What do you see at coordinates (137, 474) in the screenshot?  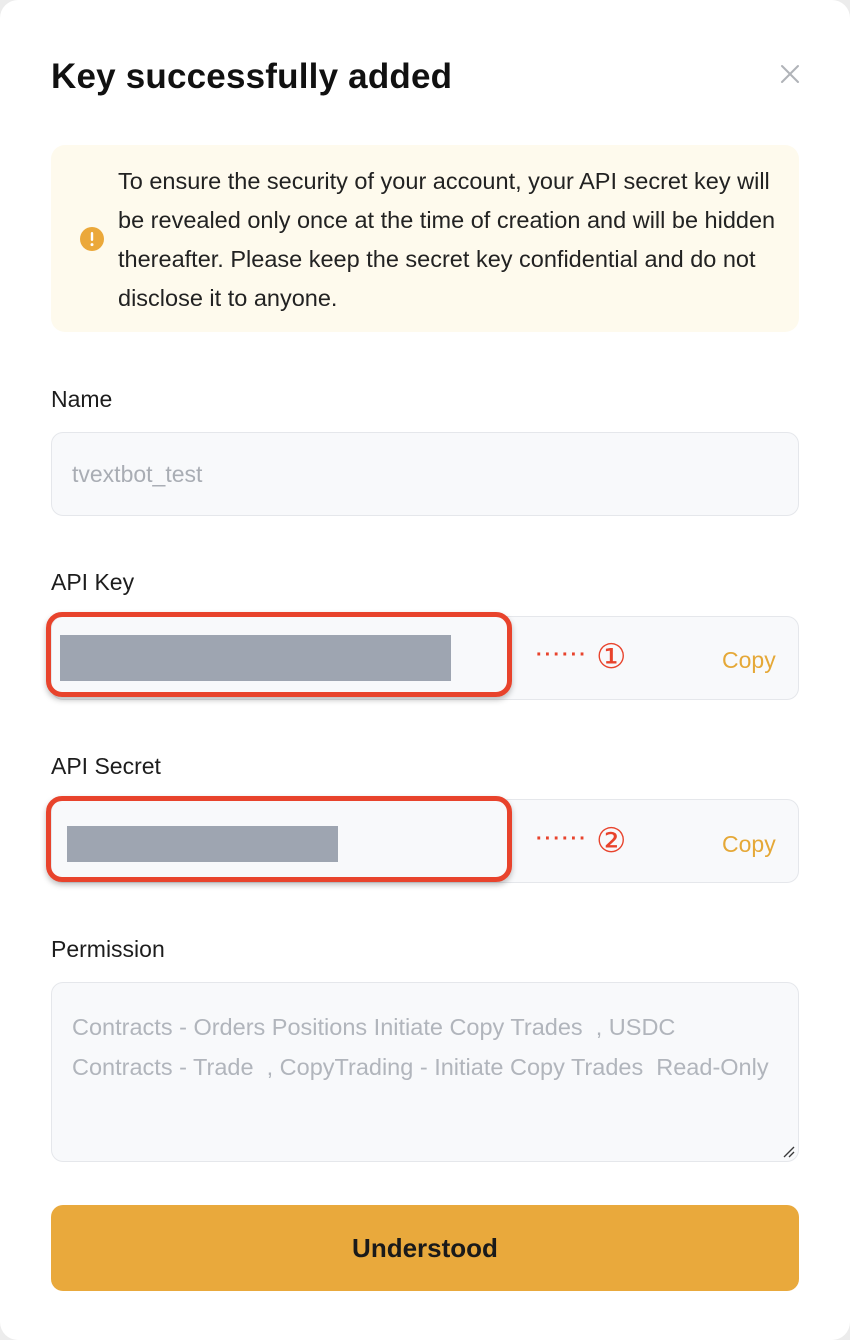 I see `name-value: tvextbot_test` at bounding box center [137, 474].